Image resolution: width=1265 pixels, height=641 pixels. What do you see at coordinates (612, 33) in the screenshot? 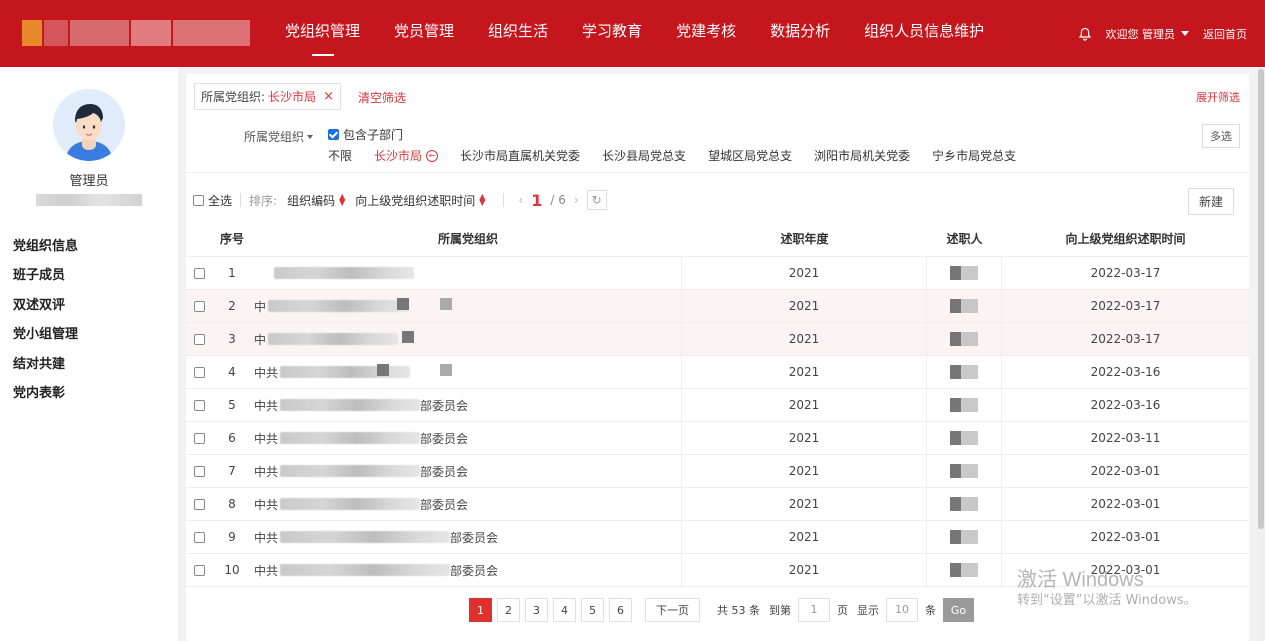
I see `nav-study-education: 学习教育` at bounding box center [612, 33].